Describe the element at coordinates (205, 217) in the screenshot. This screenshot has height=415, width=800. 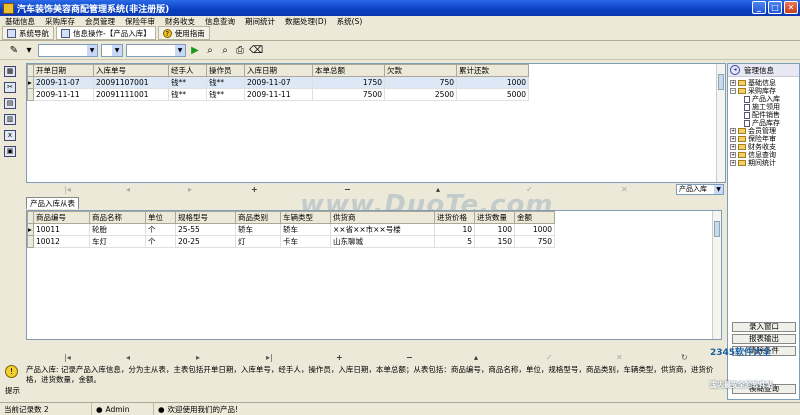
I see `col-spec: 规格型号` at that location.